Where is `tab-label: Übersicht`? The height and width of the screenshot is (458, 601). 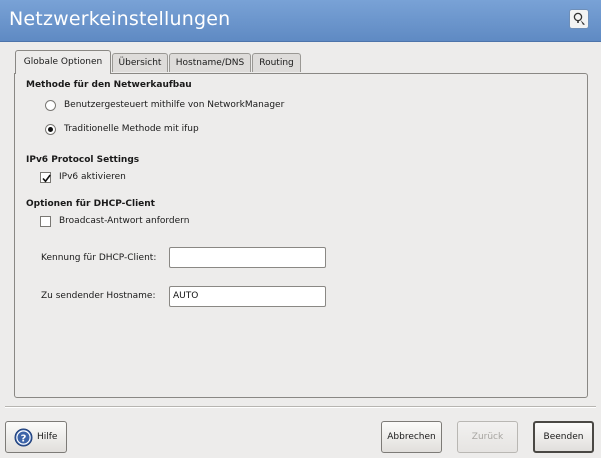
tab-label: Übersicht is located at coordinates (140, 63).